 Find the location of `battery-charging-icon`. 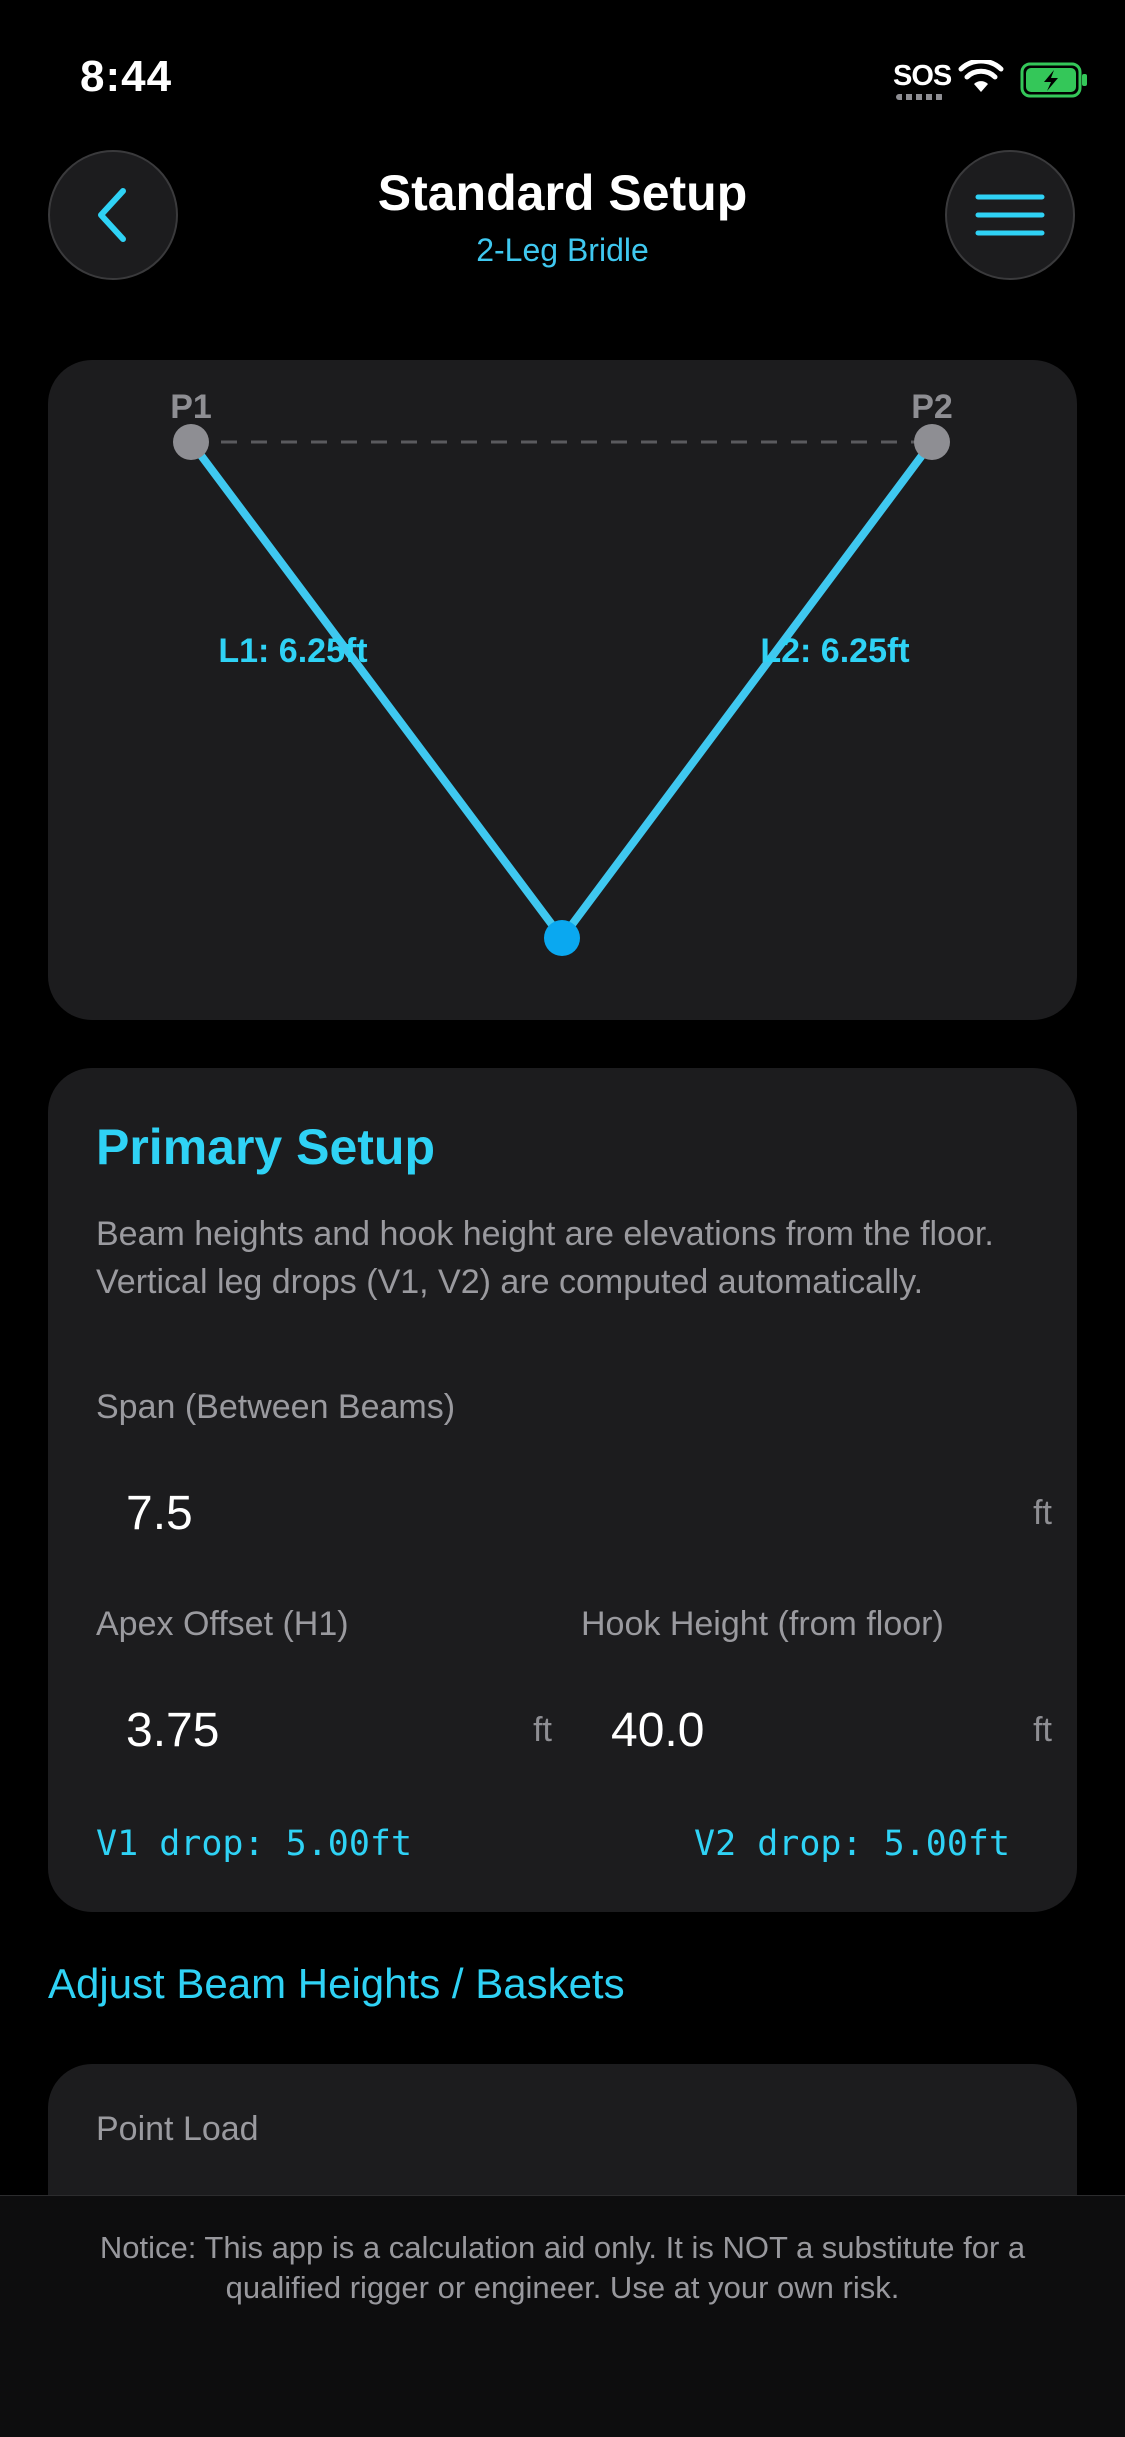

battery-charging-icon is located at coordinates (1053, 80).